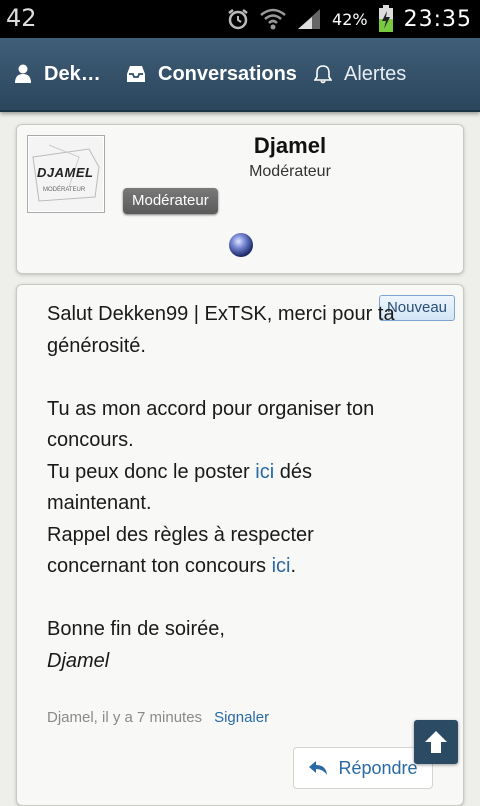 The height and width of the screenshot is (806, 480). I want to click on signal-icon, so click(309, 19).